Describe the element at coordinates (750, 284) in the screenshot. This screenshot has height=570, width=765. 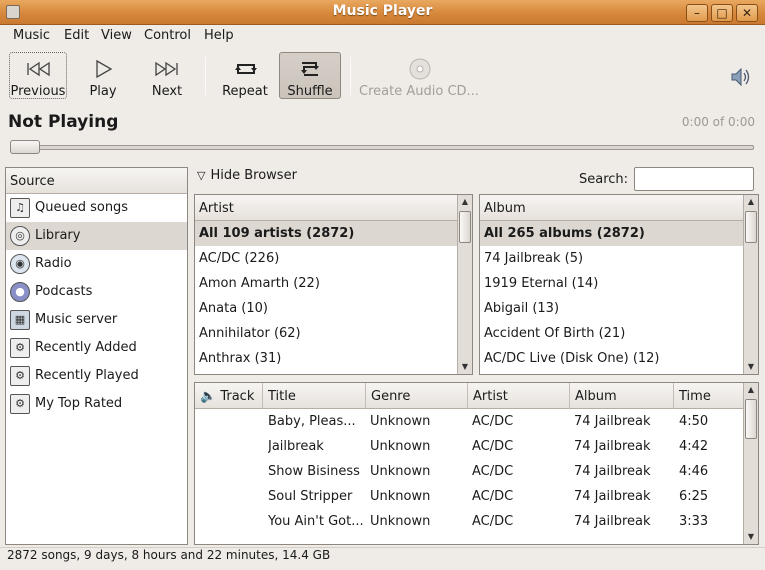
I see `album-scrollbar: ▲ ▼` at that location.